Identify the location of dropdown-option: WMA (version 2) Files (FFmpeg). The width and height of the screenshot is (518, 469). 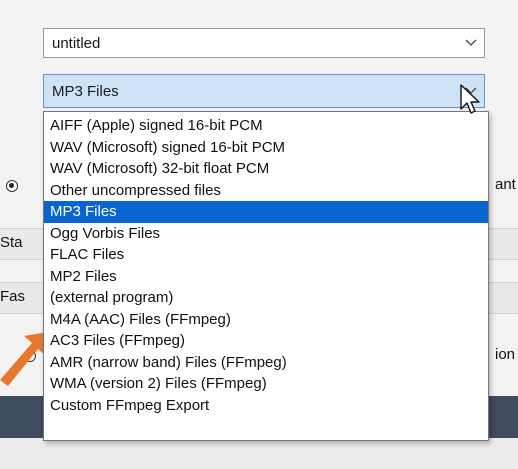
(266, 384).